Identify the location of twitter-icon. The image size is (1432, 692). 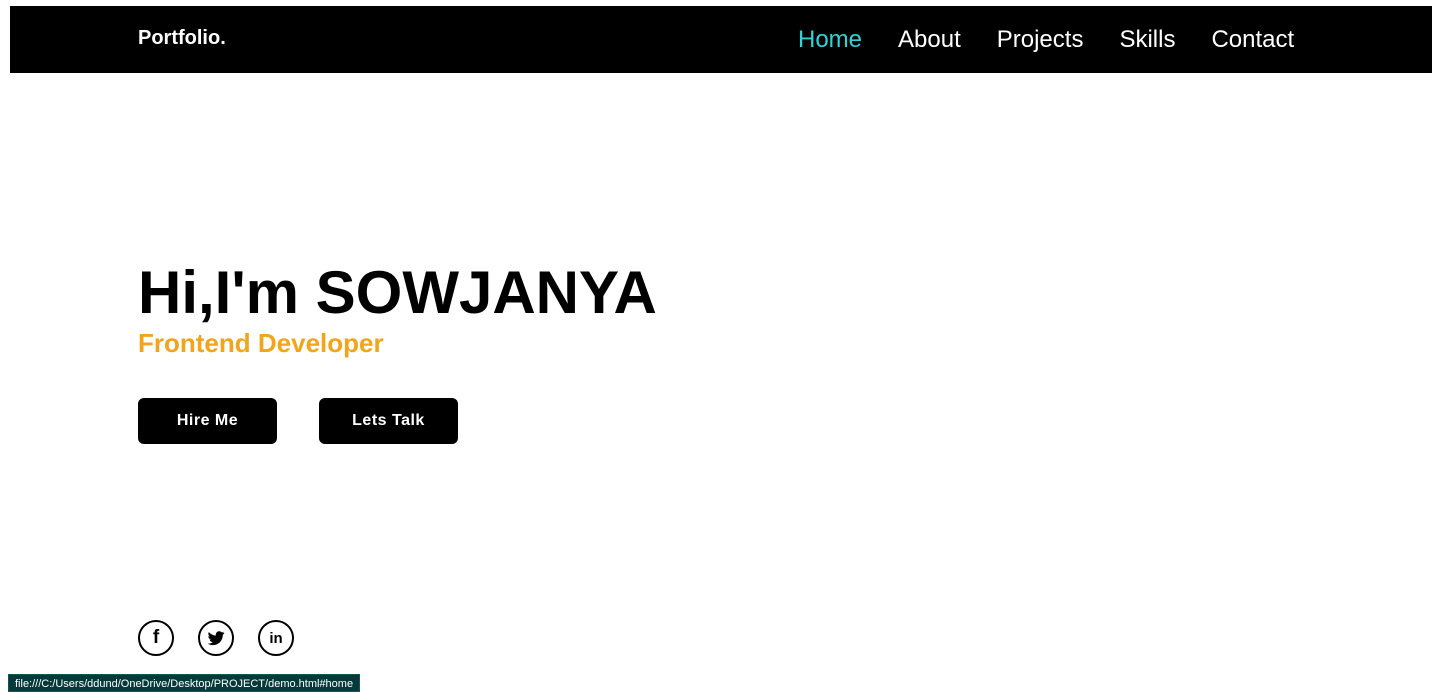
(216, 638).